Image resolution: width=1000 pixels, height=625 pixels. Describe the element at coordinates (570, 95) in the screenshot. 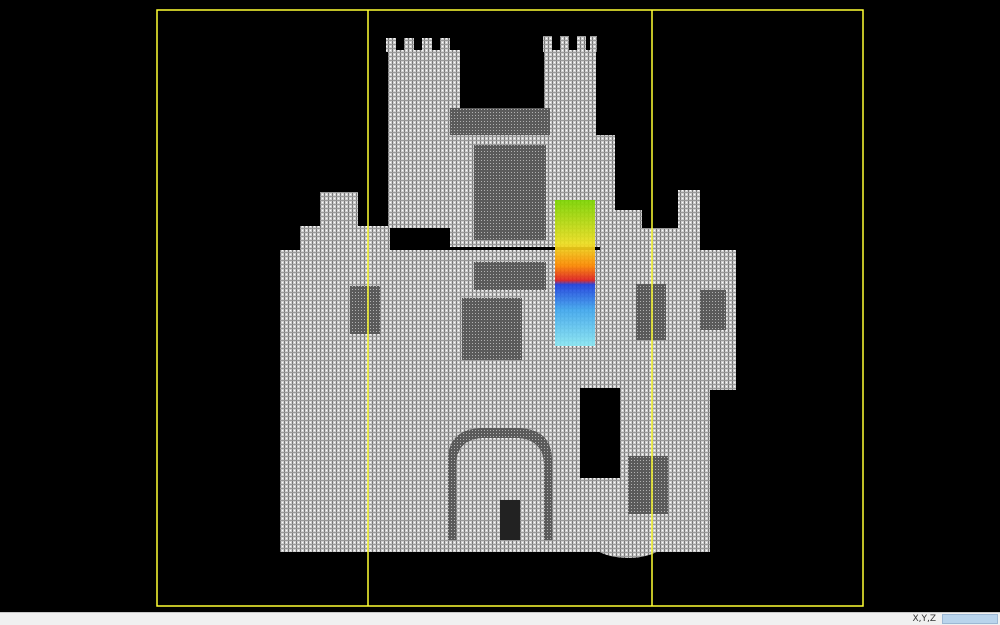

I see `right-tower` at that location.